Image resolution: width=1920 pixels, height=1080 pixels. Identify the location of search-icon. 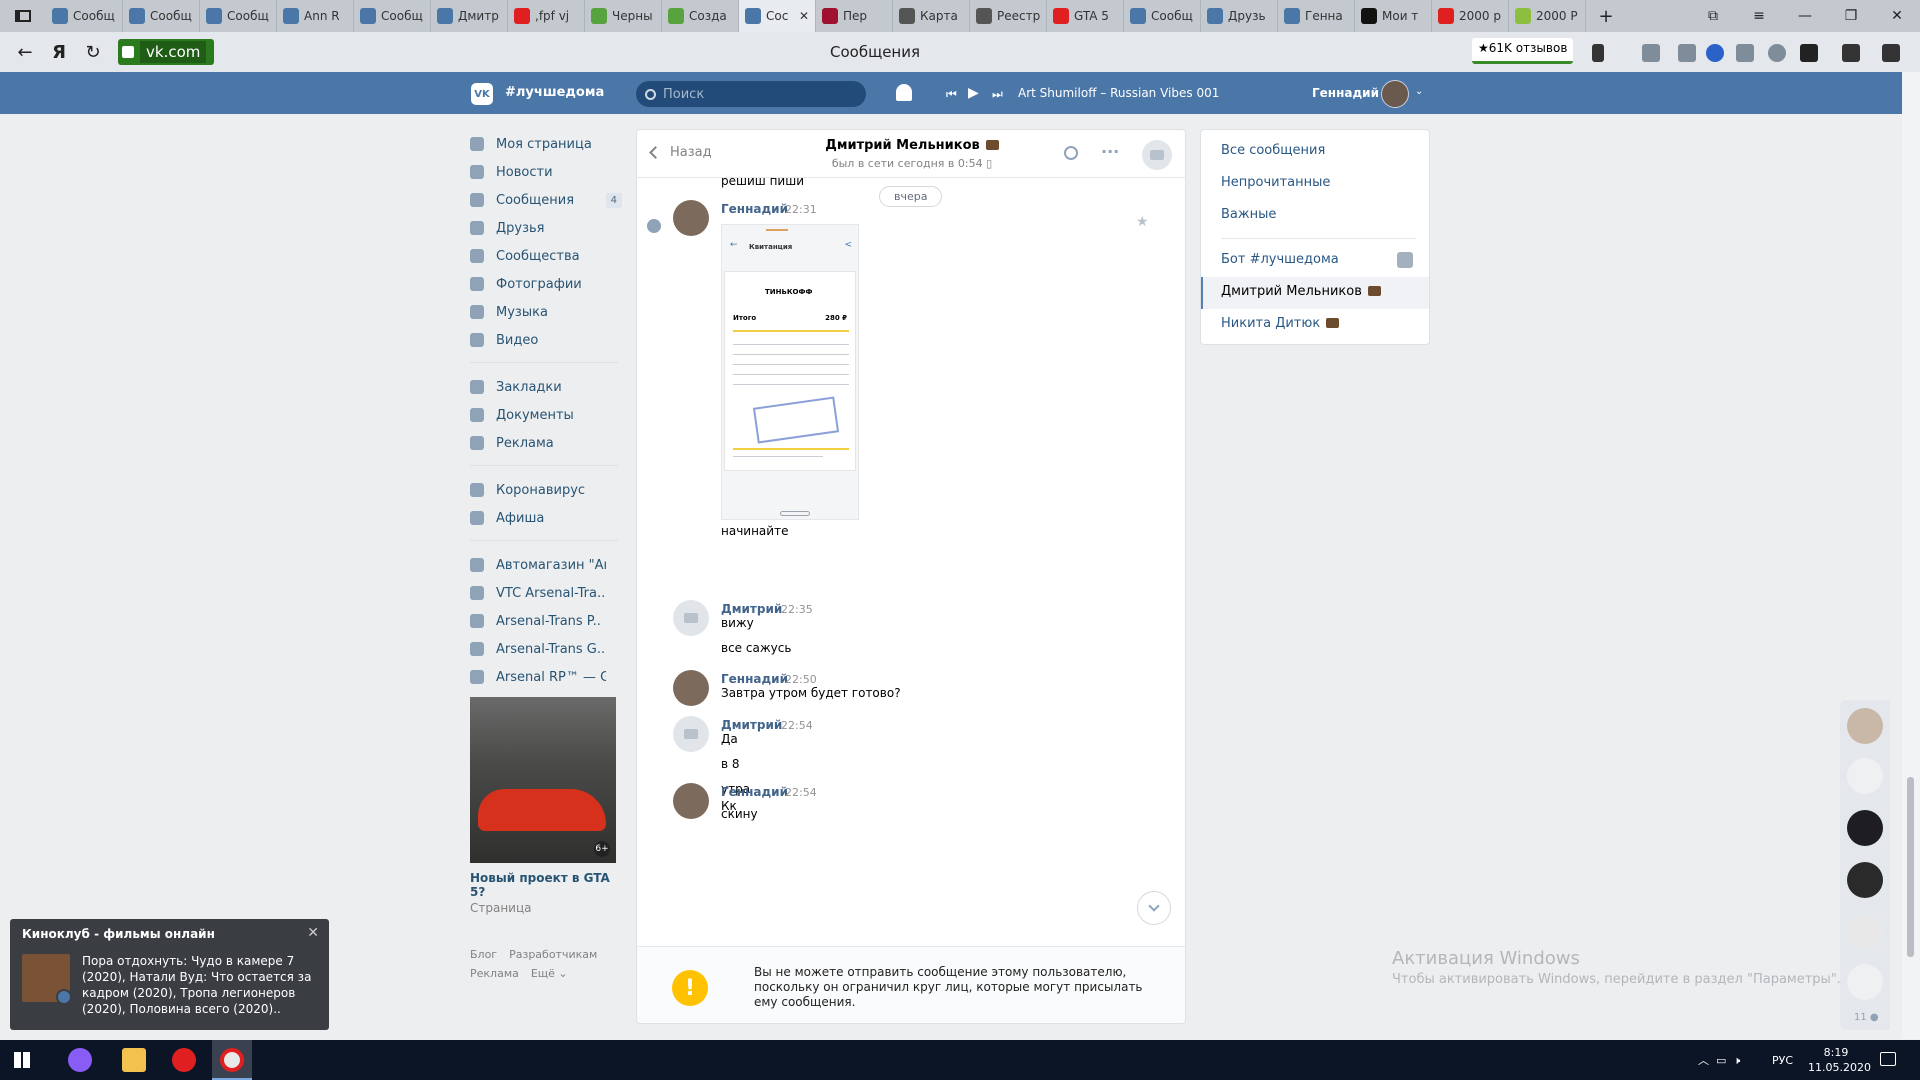
(1071, 153).